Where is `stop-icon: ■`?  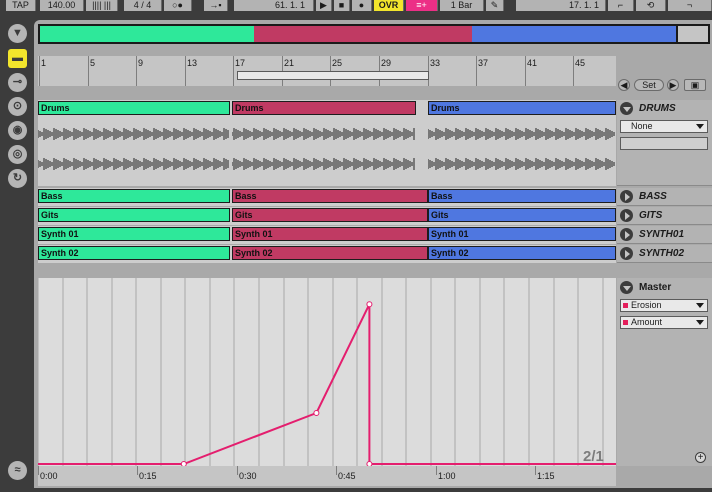
stop-icon: ■ is located at coordinates (342, 5).